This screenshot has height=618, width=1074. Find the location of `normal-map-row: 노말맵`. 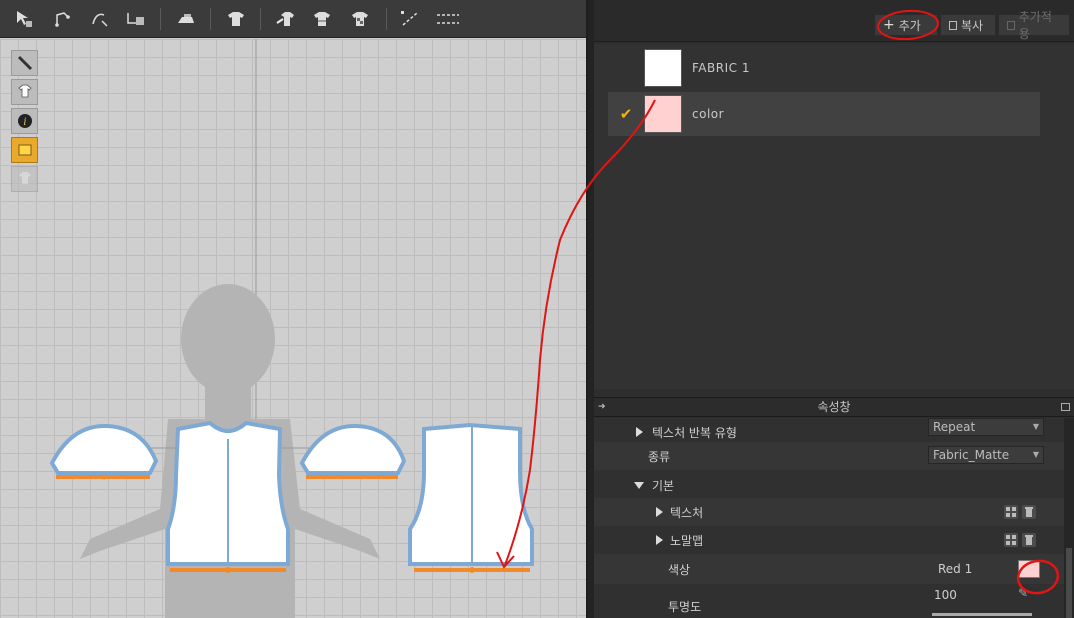

normal-map-row: 노말맵 is located at coordinates (829, 540).